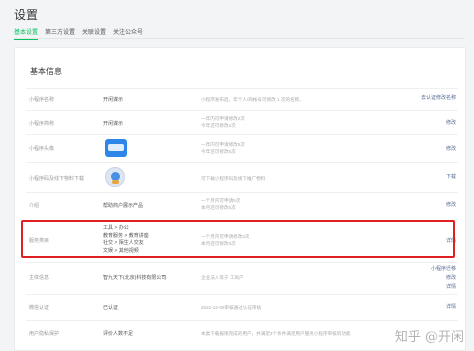 The width and height of the screenshot is (474, 351). What do you see at coordinates (233, 178) in the screenshot?
I see `row-desc: 可下载小程序码及线下推广物料` at bounding box center [233, 178].